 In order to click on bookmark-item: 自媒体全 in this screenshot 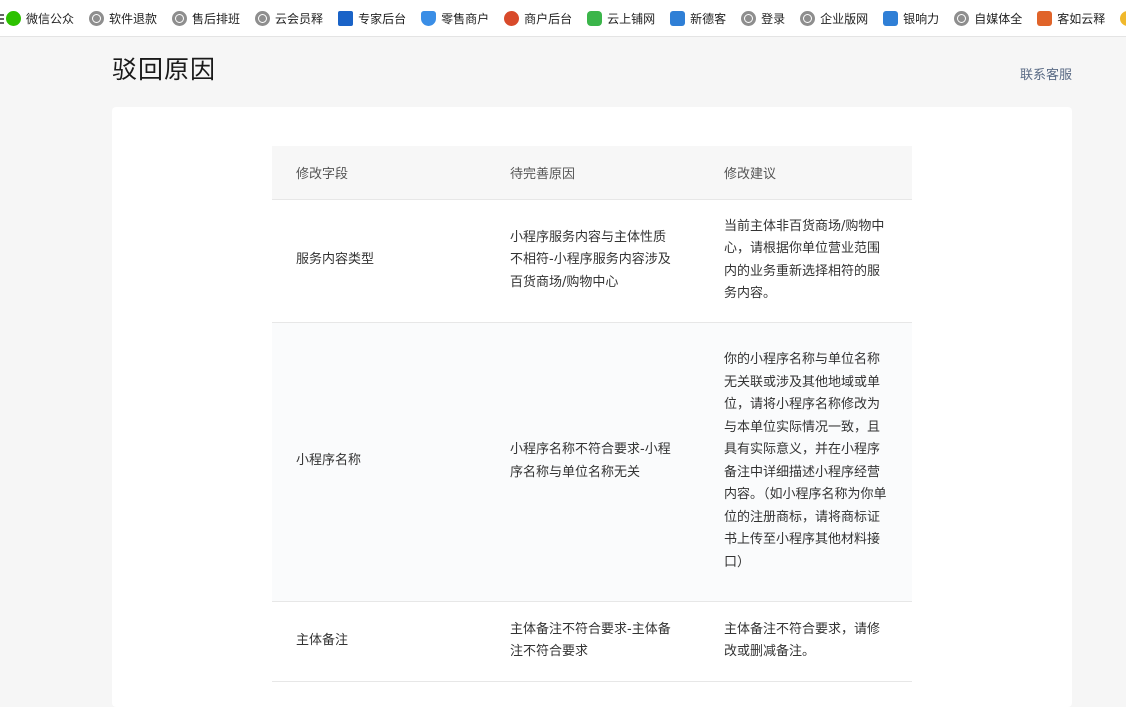, I will do `click(988, 18)`.